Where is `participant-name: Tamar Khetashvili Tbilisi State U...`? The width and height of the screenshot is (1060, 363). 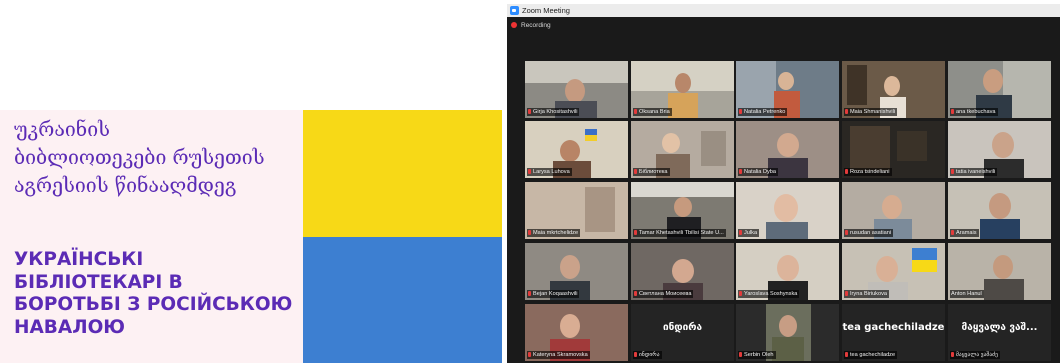
participant-name: Tamar Khetashvili Tbilisi State U... is located at coordinates (679, 233).